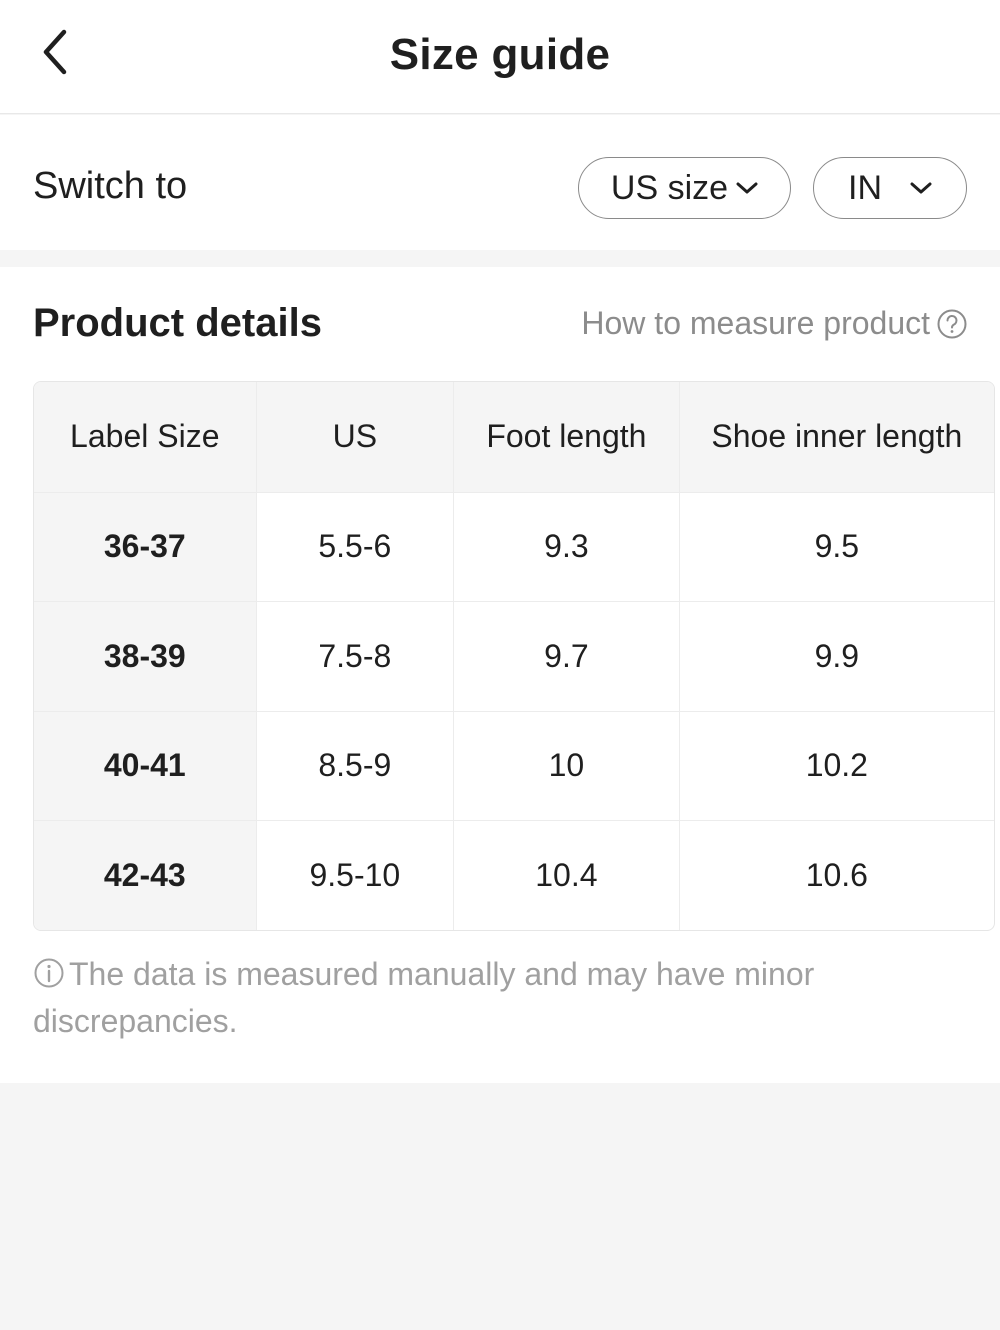 The width and height of the screenshot is (1000, 1330). I want to click on section-title: Product details, so click(177, 323).